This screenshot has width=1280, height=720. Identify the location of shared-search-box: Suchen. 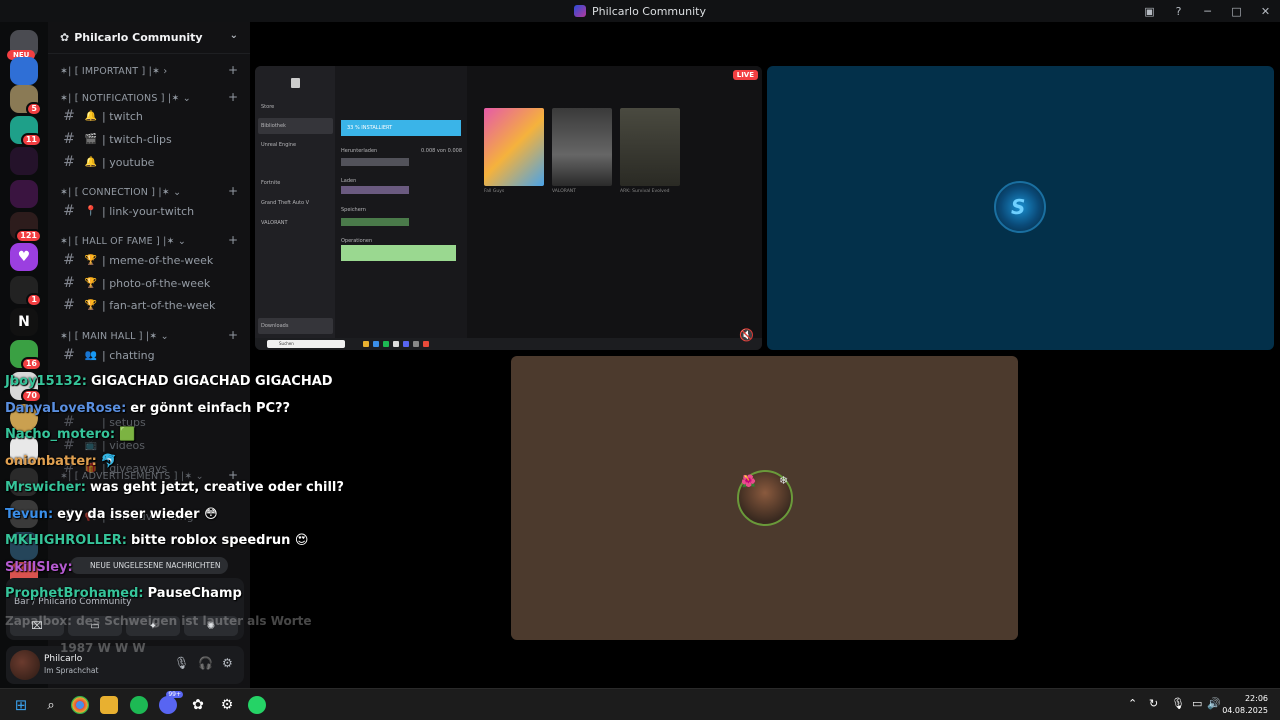
(306, 344).